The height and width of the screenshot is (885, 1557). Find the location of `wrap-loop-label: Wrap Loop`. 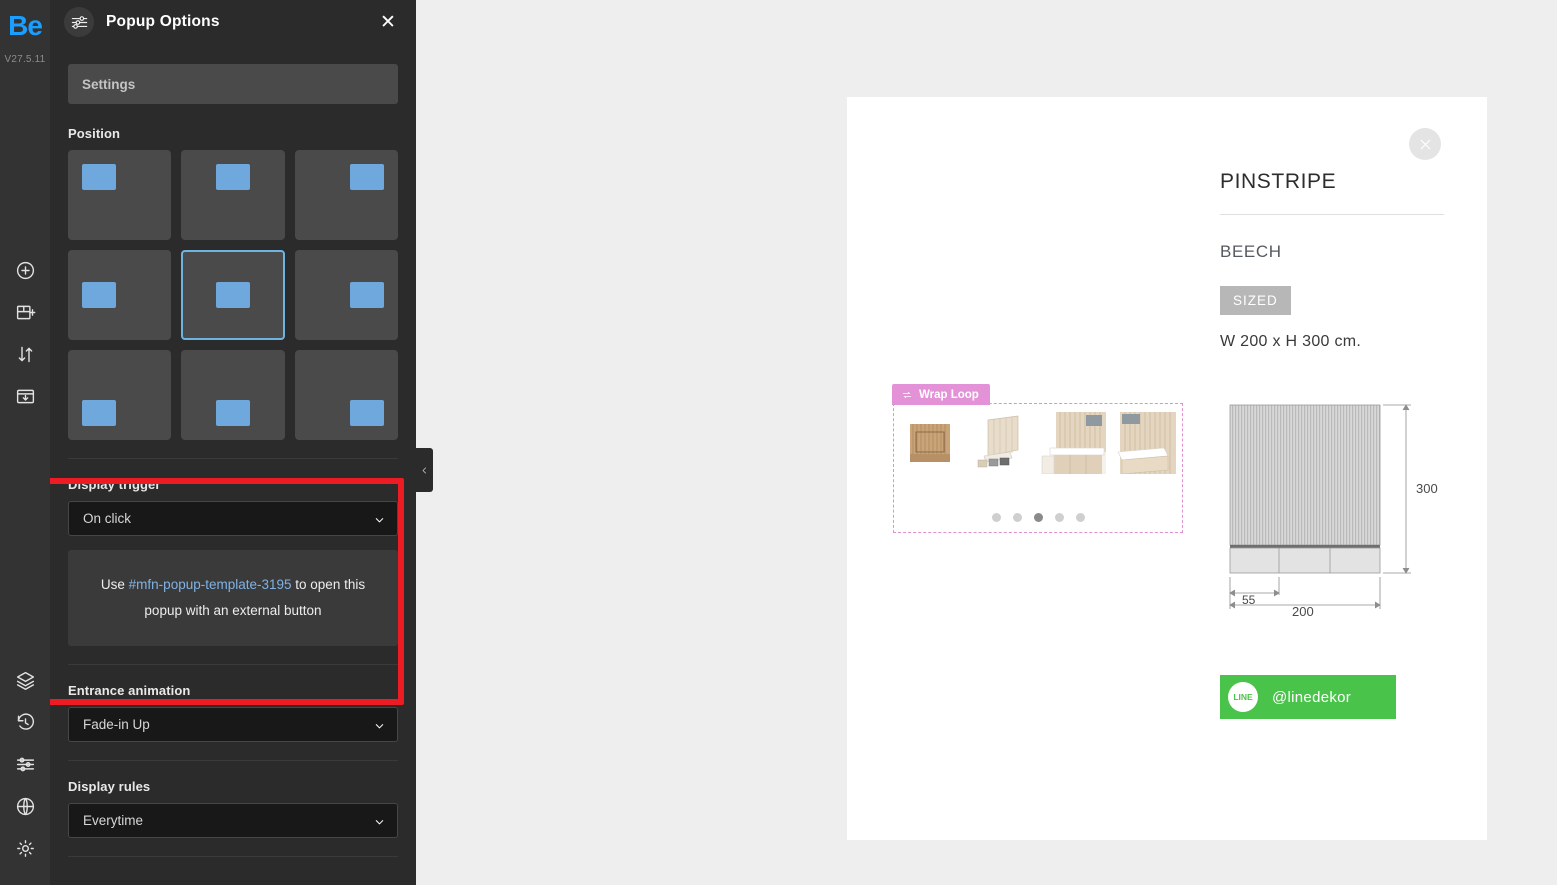

wrap-loop-label: Wrap Loop is located at coordinates (949, 394).